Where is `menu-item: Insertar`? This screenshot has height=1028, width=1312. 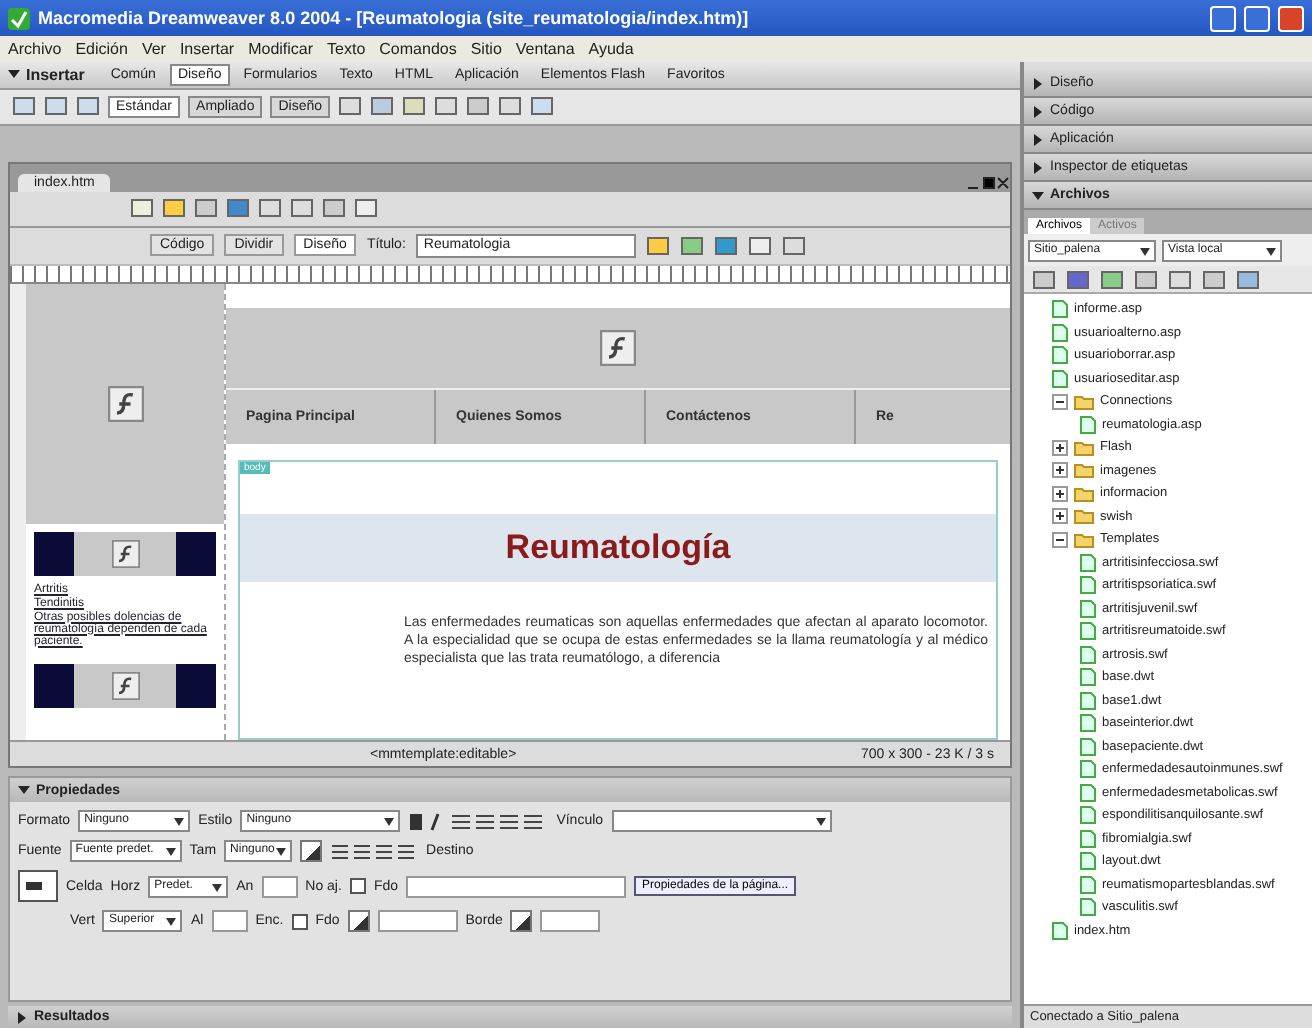
menu-item: Insertar is located at coordinates (207, 49).